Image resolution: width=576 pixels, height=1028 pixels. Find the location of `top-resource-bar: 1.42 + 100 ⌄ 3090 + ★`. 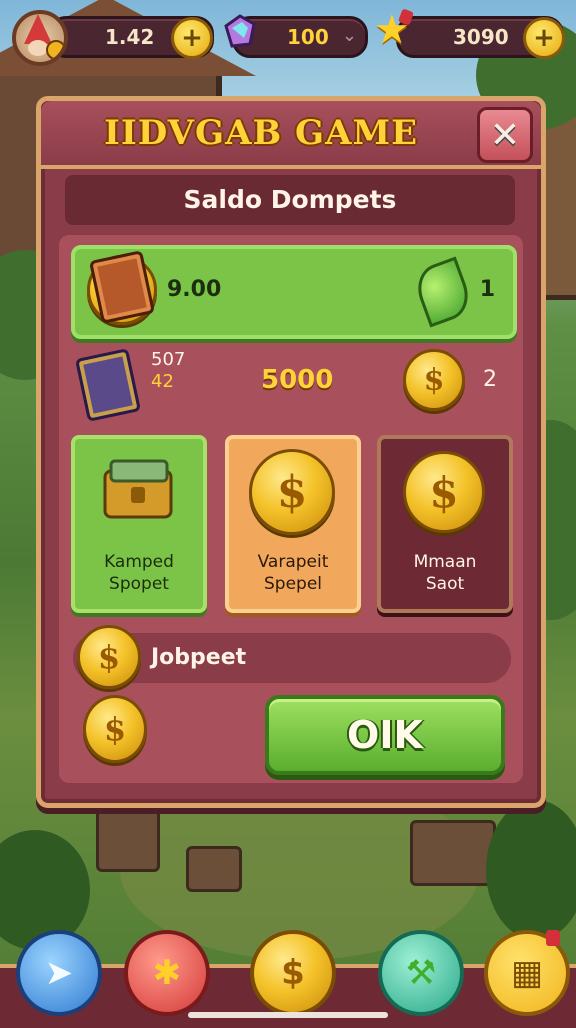

top-resource-bar: 1.42 + 100 ⌄ 3090 + ★ is located at coordinates (288, 35).